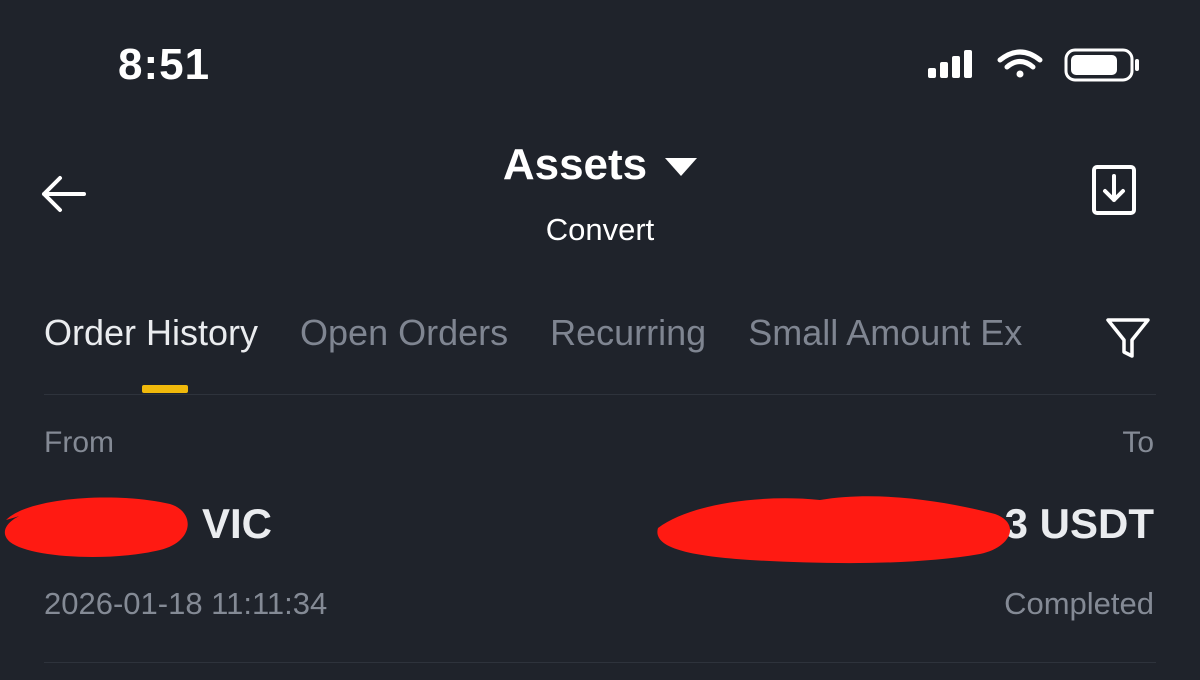 The width and height of the screenshot is (1200, 680). Describe the element at coordinates (164, 64) in the screenshot. I see `status-time: 8:51` at that location.